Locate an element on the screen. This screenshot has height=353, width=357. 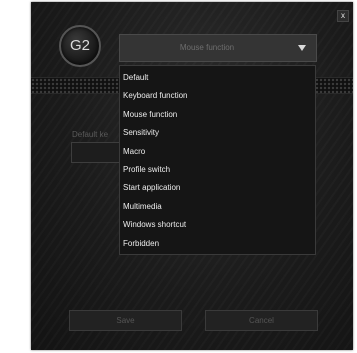
profile-badge: G2 is located at coordinates (80, 46).